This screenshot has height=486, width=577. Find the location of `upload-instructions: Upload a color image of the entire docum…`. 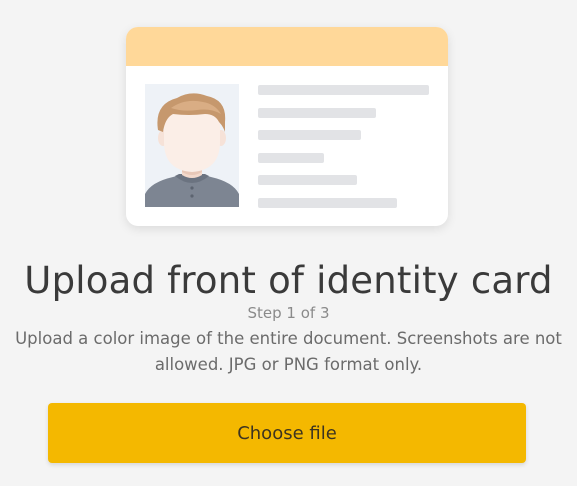

upload-instructions: Upload a color image of the entire docum… is located at coordinates (288, 351).